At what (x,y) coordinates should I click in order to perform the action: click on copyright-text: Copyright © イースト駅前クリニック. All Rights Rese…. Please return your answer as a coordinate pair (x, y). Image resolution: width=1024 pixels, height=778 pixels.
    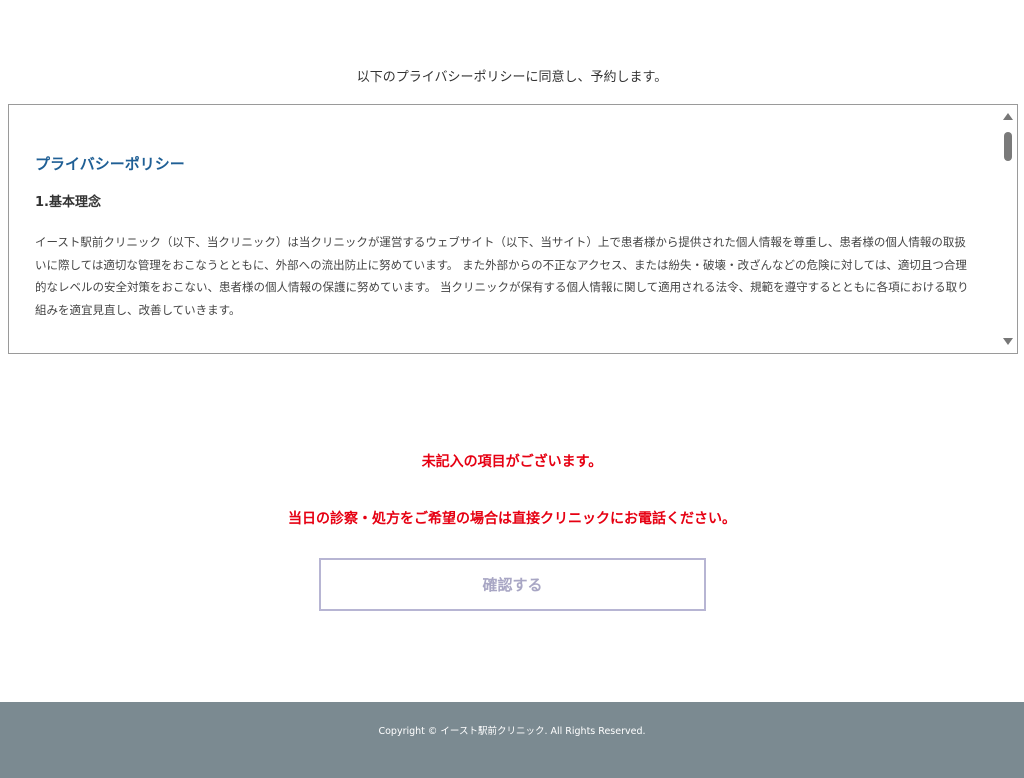
    Looking at the image, I should click on (512, 731).